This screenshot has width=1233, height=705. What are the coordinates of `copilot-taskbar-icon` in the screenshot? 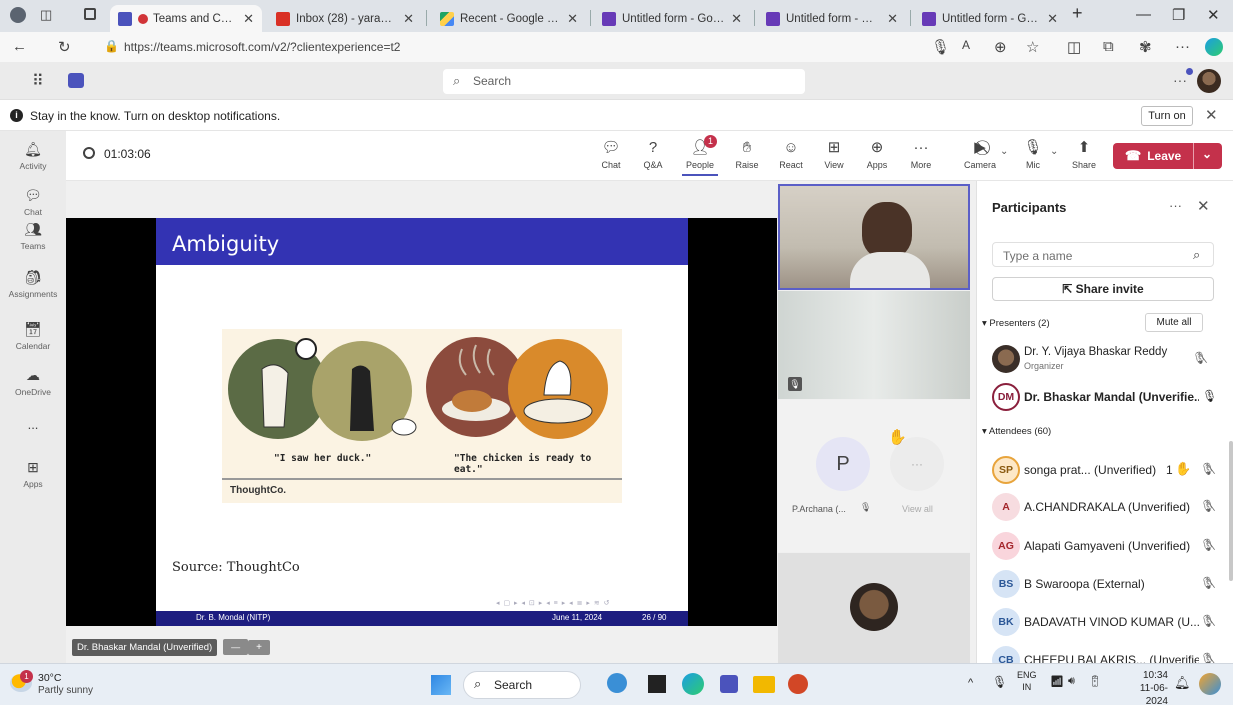 It's located at (617, 683).